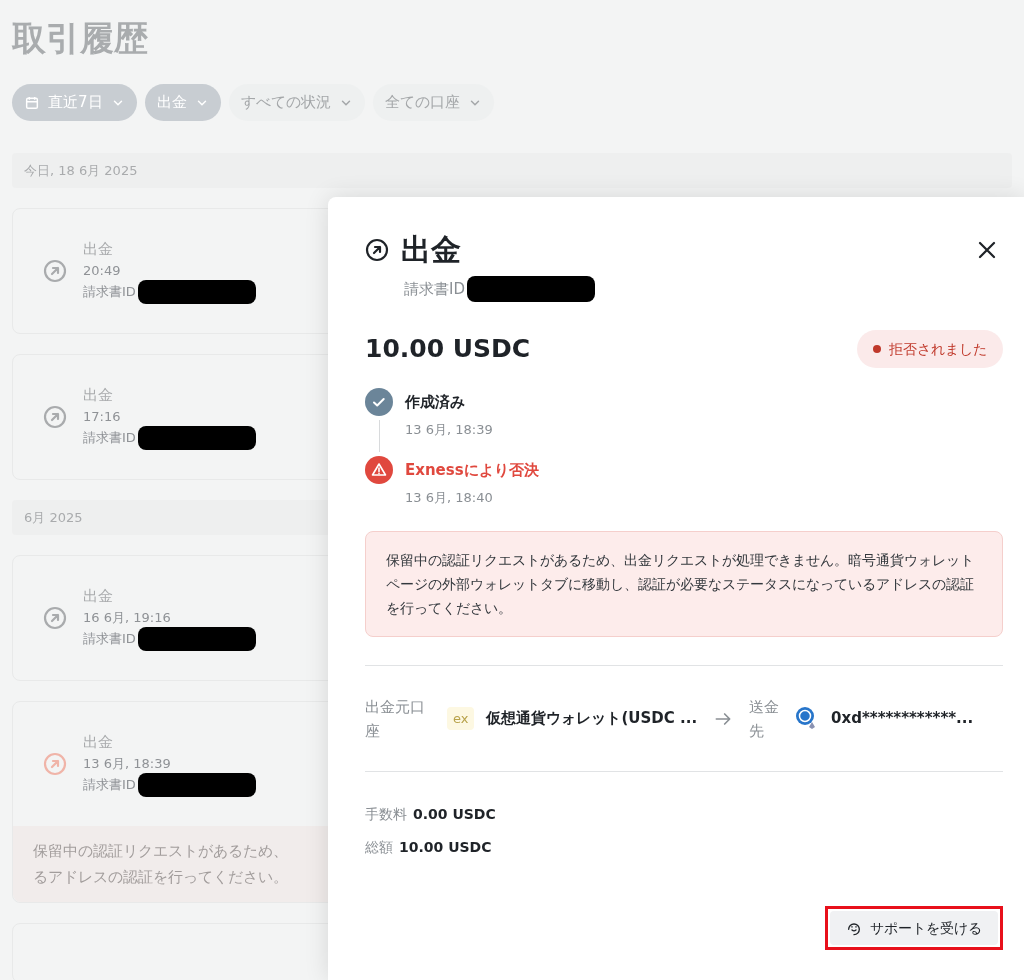  Describe the element at coordinates (445, 847) in the screenshot. I see `fee-value: 10.00 USDC` at that location.